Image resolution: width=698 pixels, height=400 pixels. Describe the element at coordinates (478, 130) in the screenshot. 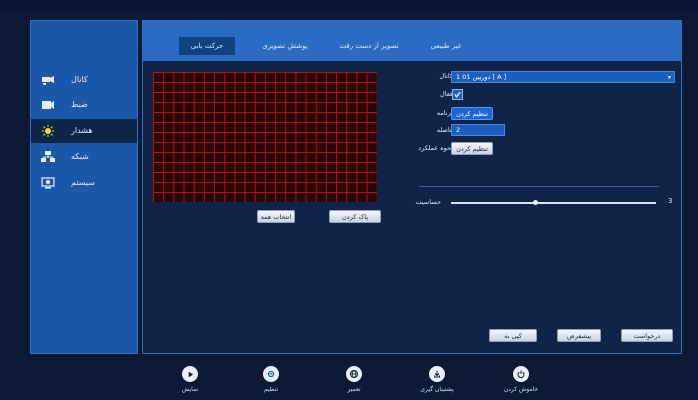

I see `interval-input: 2` at that location.